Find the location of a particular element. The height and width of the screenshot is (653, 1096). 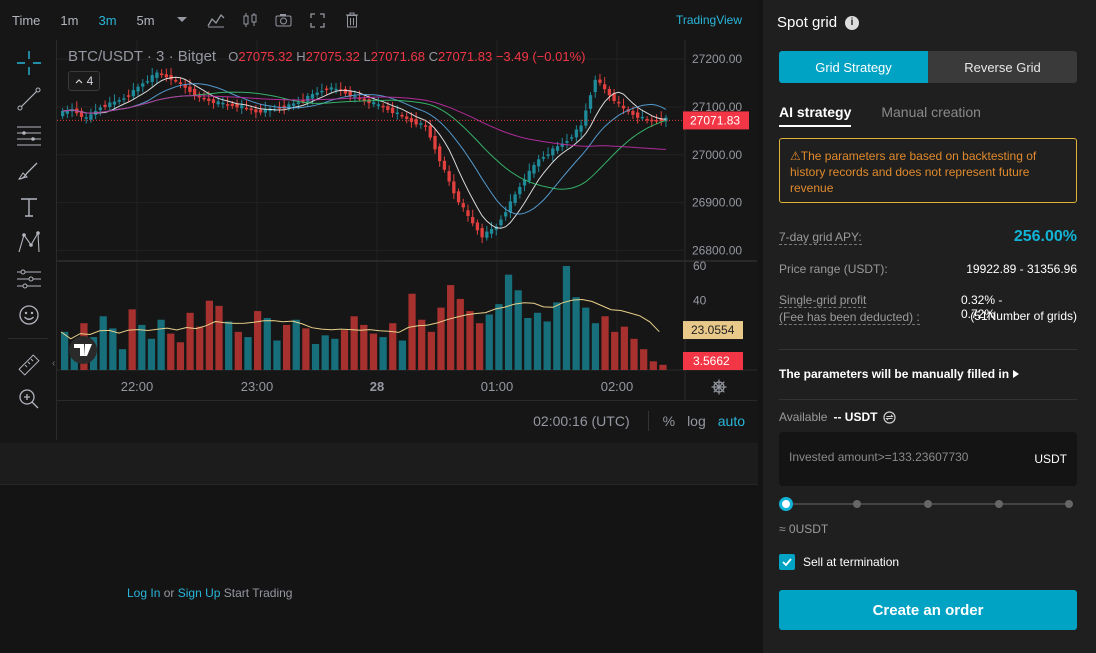

sell-at-termination-checkbox is located at coordinates (787, 562).